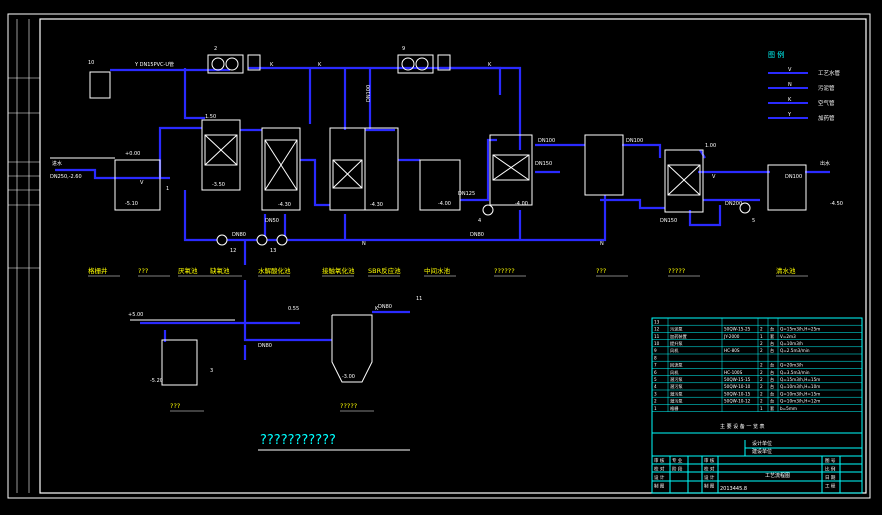  What do you see at coordinates (757, 358) in the screenshot?
I see `table-row: 8` at bounding box center [757, 358].